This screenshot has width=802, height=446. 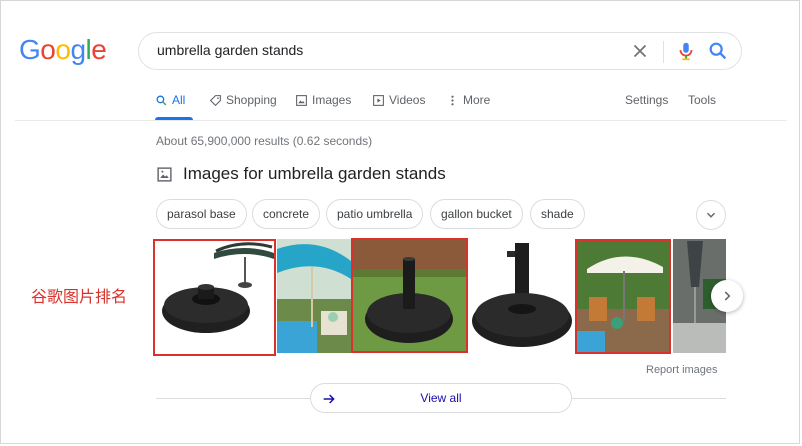 I want to click on expand-chips-button, so click(x=711, y=215).